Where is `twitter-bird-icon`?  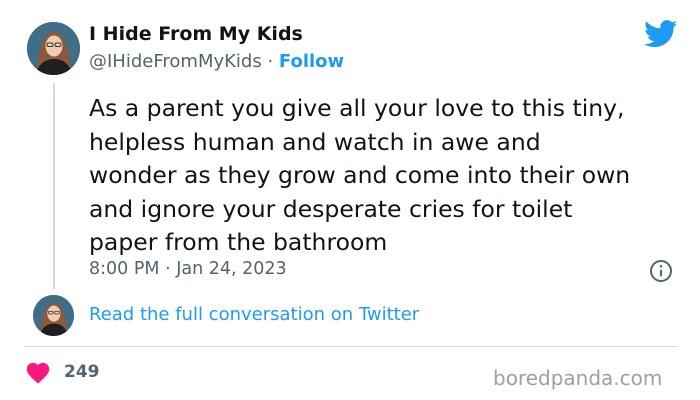
twitter-bird-icon is located at coordinates (661, 34).